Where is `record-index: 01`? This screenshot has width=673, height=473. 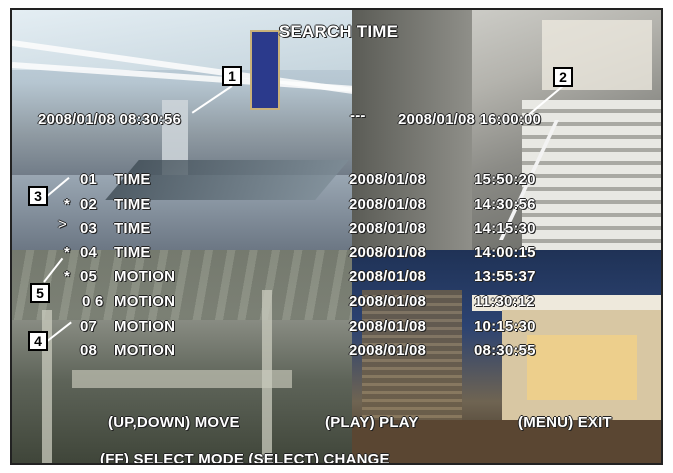 record-index: 01 is located at coordinates (89, 179).